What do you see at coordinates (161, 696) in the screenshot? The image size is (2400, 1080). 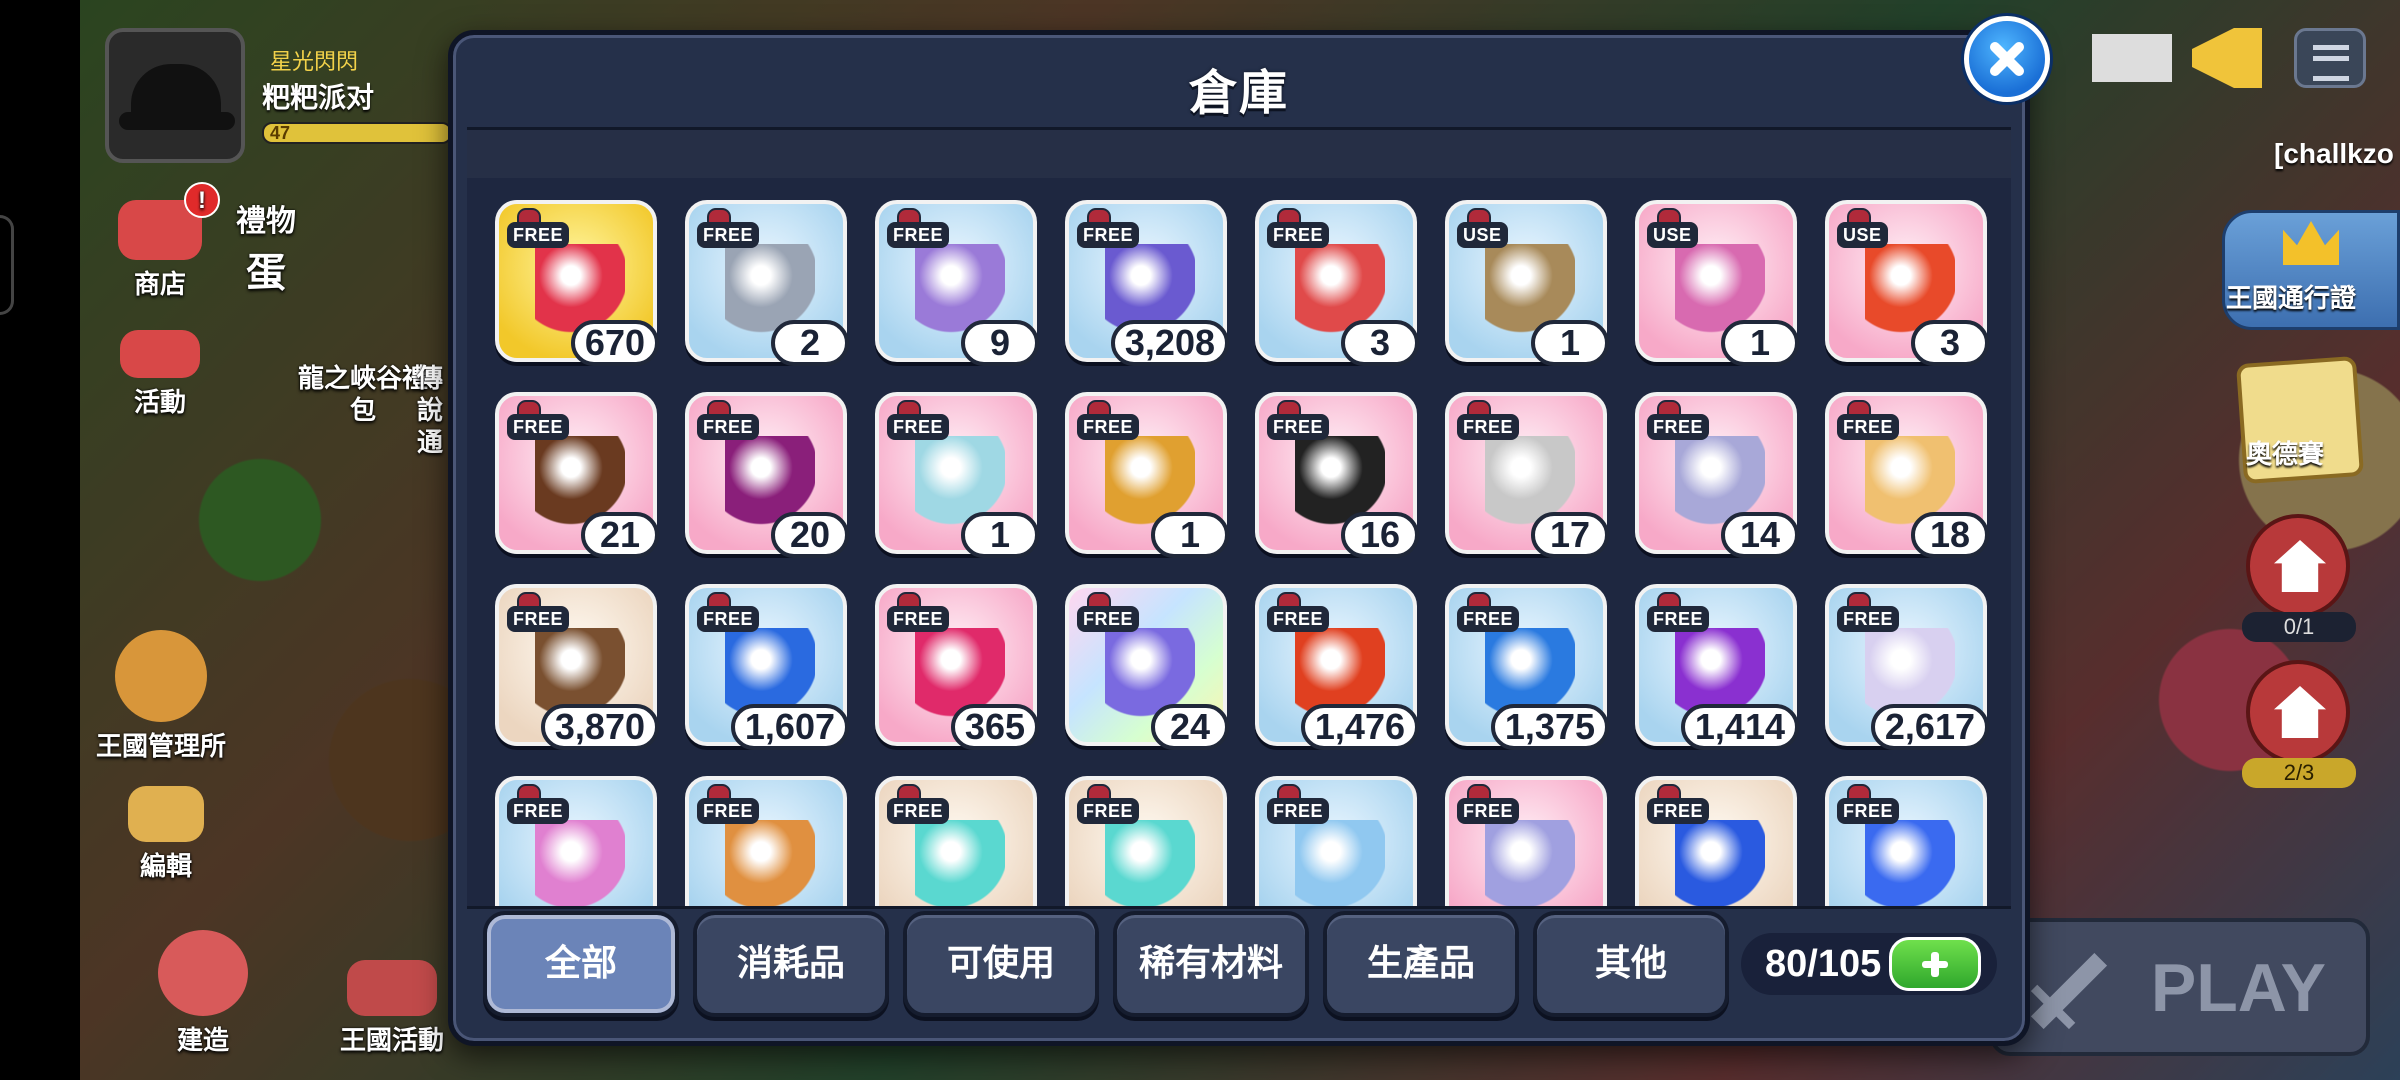 I see `kingdom-admin-button: 王國管理所` at bounding box center [161, 696].